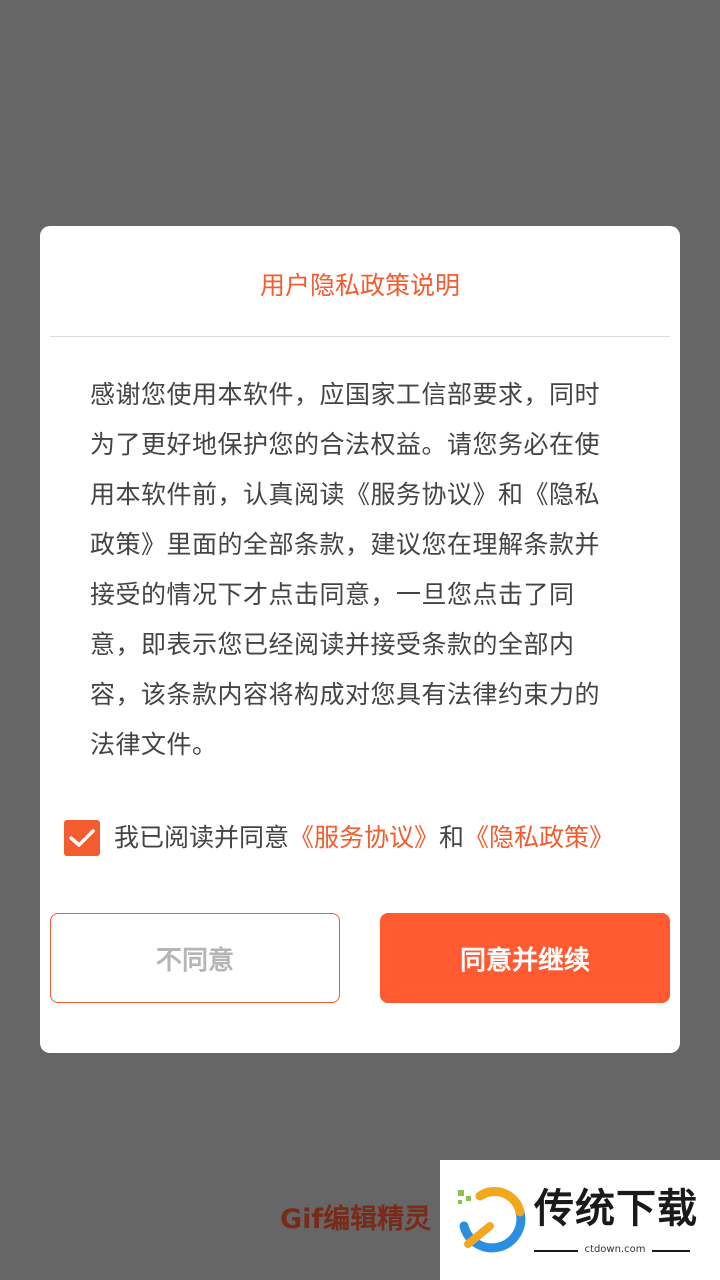  Describe the element at coordinates (452, 837) in the screenshot. I see `and-text: 和` at that location.